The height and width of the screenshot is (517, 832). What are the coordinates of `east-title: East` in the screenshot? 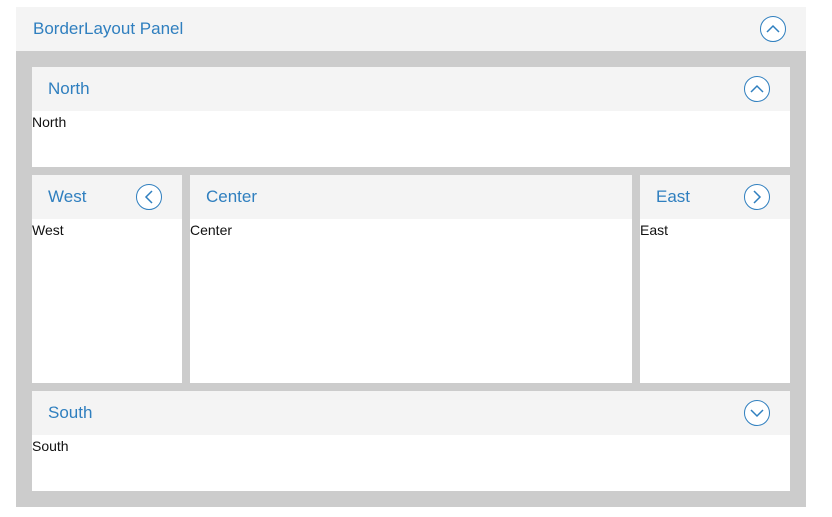 It's located at (673, 196).